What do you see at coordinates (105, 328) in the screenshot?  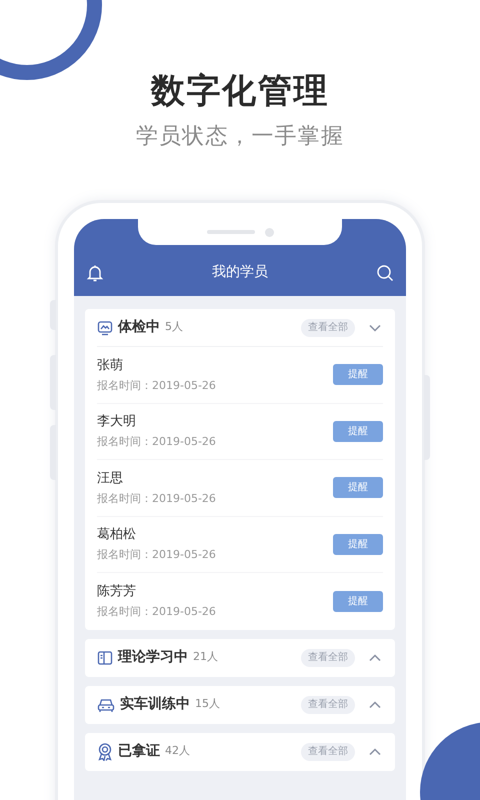 I see `monitor-icon` at bounding box center [105, 328].